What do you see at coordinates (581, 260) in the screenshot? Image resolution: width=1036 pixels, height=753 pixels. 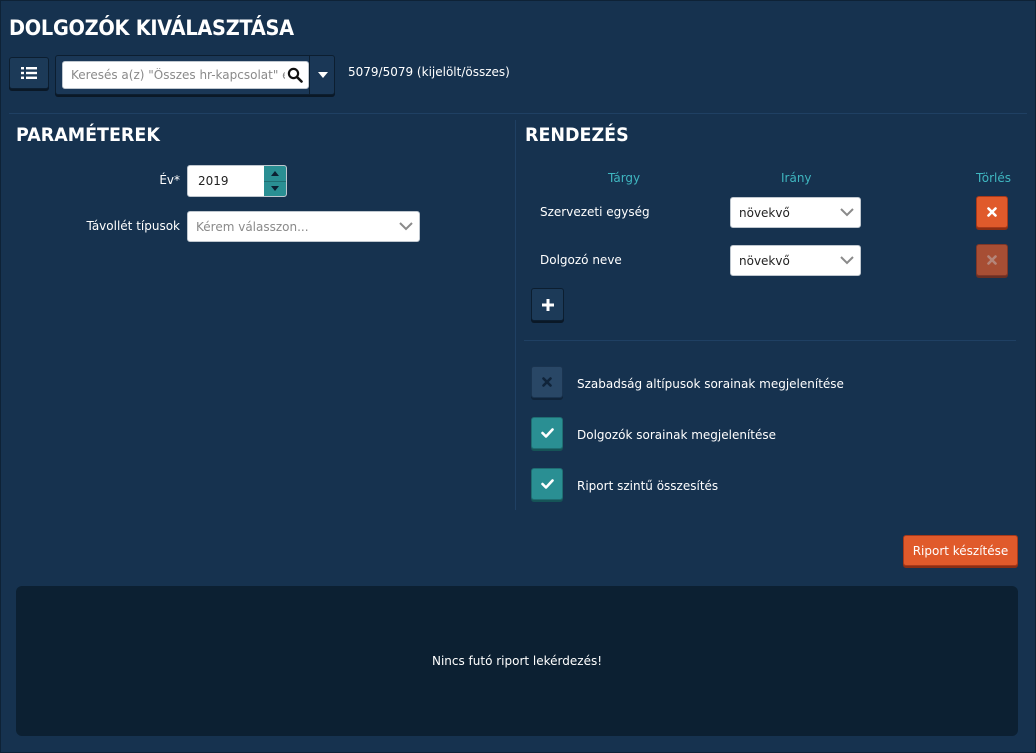 I see `sort-row-label: Dolgozó neve` at bounding box center [581, 260].